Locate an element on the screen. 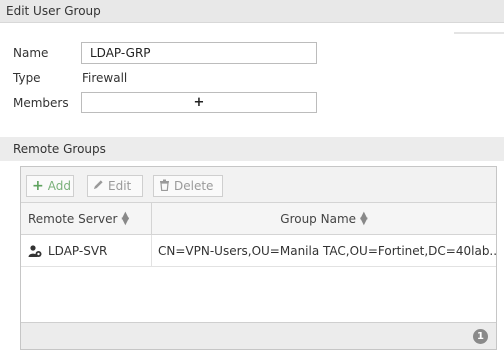 Image resolution: width=504 pixels, height=361 pixels. pencil-icon is located at coordinates (98, 186).